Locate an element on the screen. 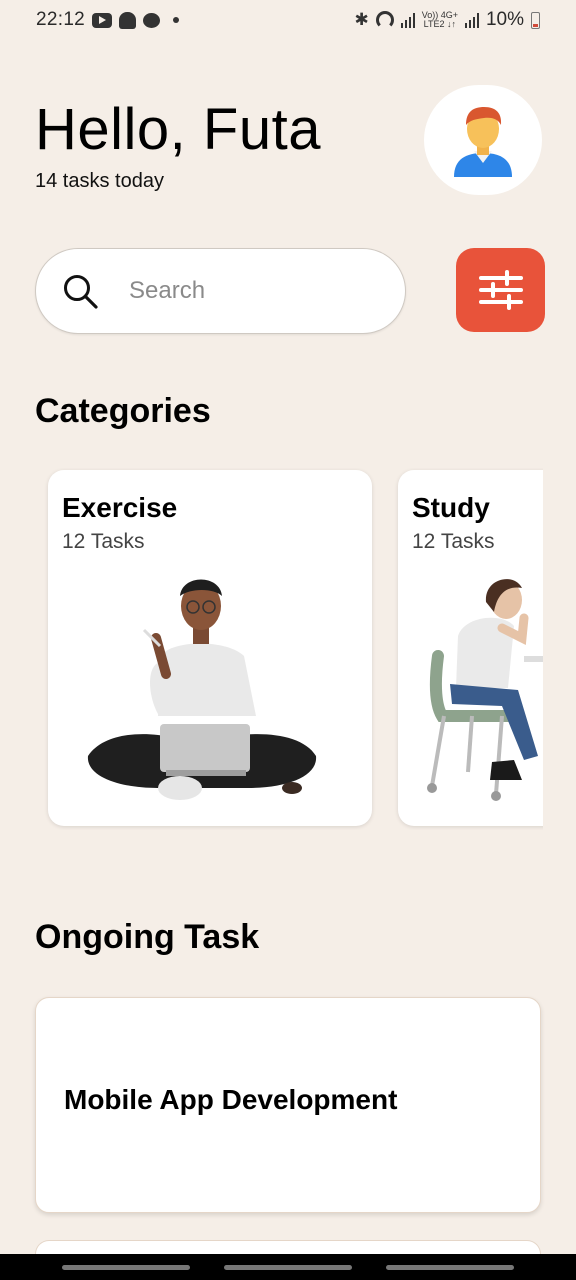 The image size is (576, 1280). task-name: Mobile App Development is located at coordinates (231, 1099).